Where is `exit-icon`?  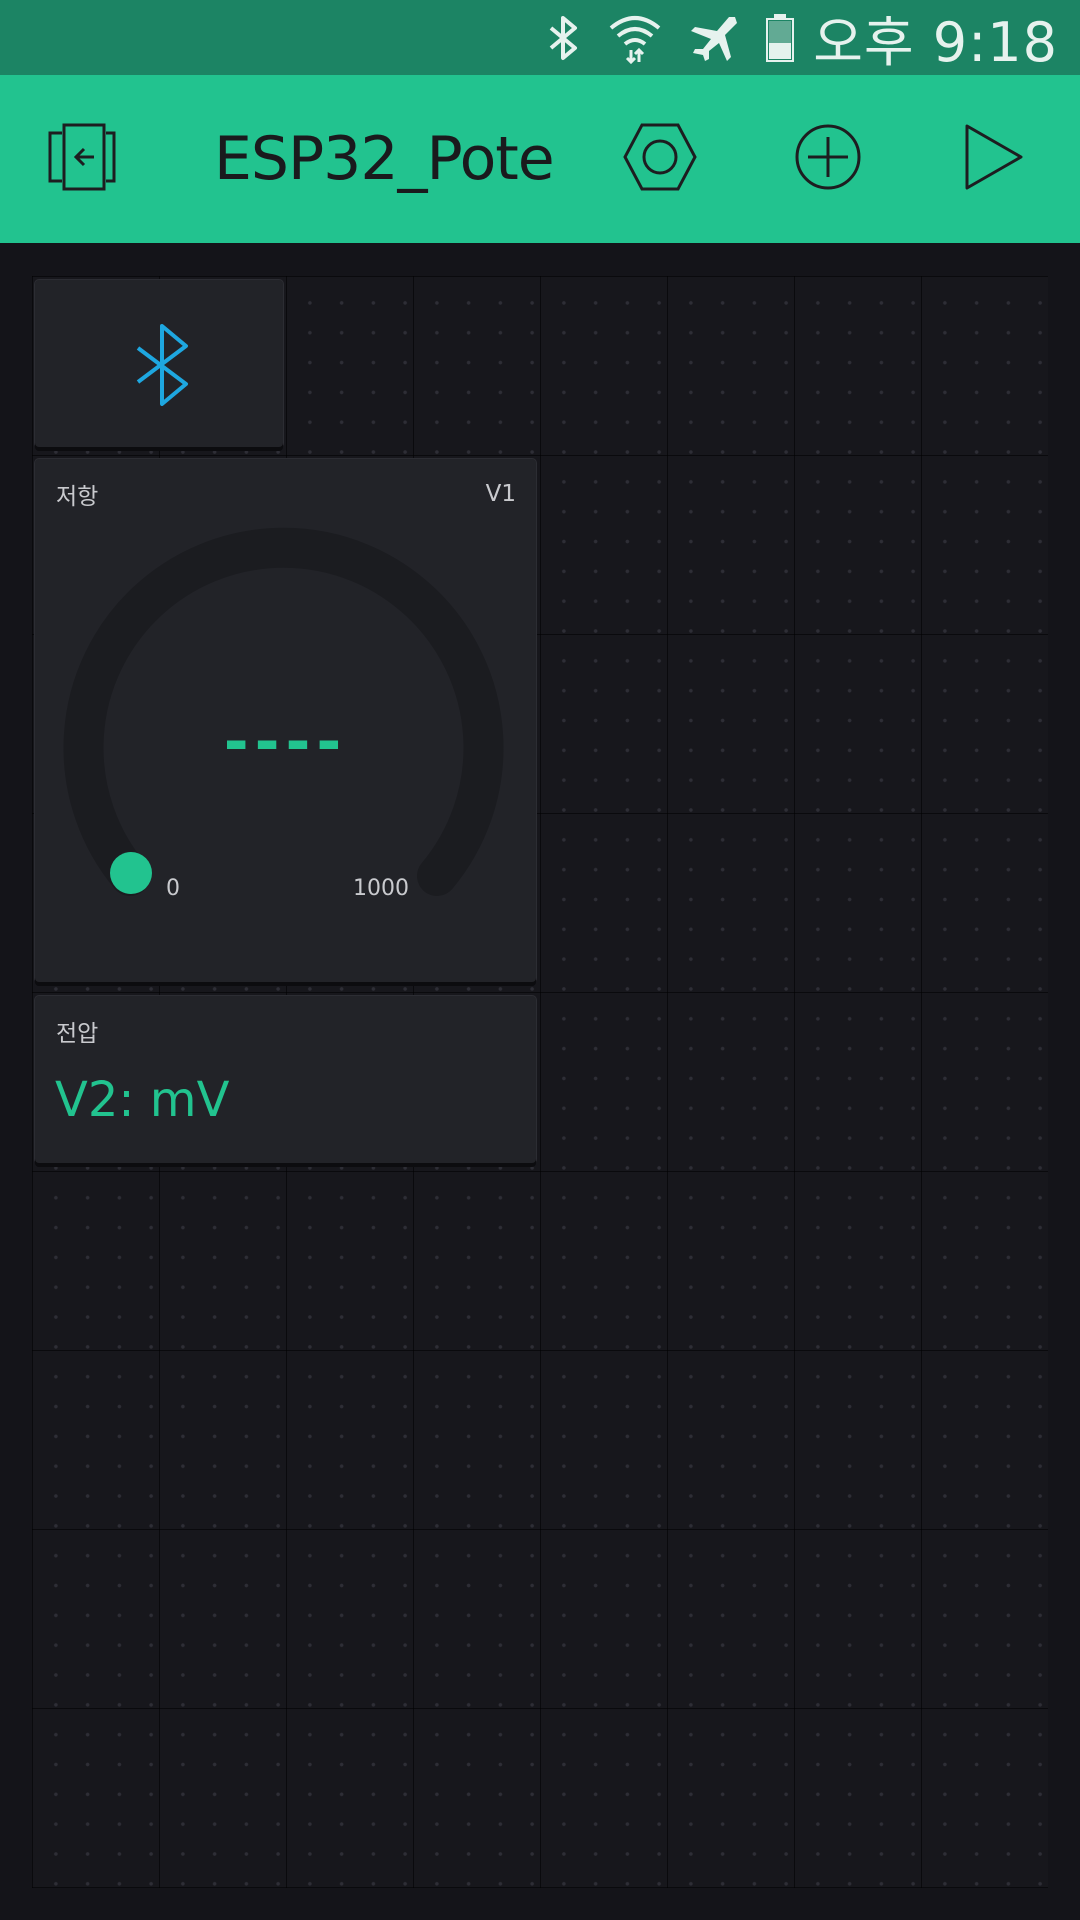
exit-icon is located at coordinates (82, 159).